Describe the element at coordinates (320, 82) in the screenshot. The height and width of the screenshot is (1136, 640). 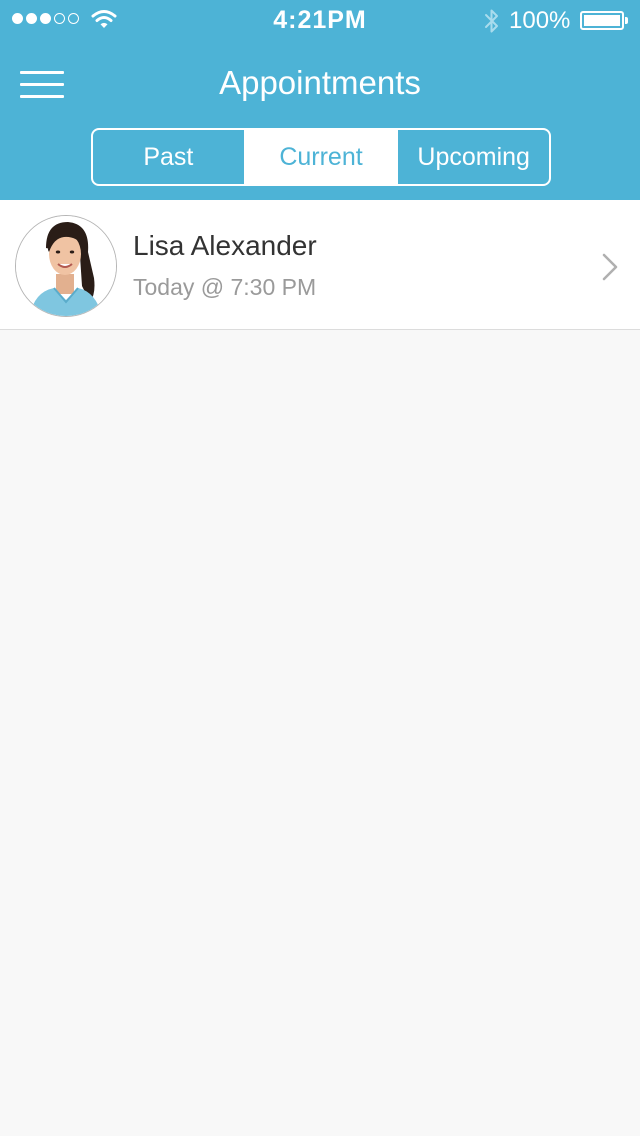
I see `page-title: Appointments` at that location.